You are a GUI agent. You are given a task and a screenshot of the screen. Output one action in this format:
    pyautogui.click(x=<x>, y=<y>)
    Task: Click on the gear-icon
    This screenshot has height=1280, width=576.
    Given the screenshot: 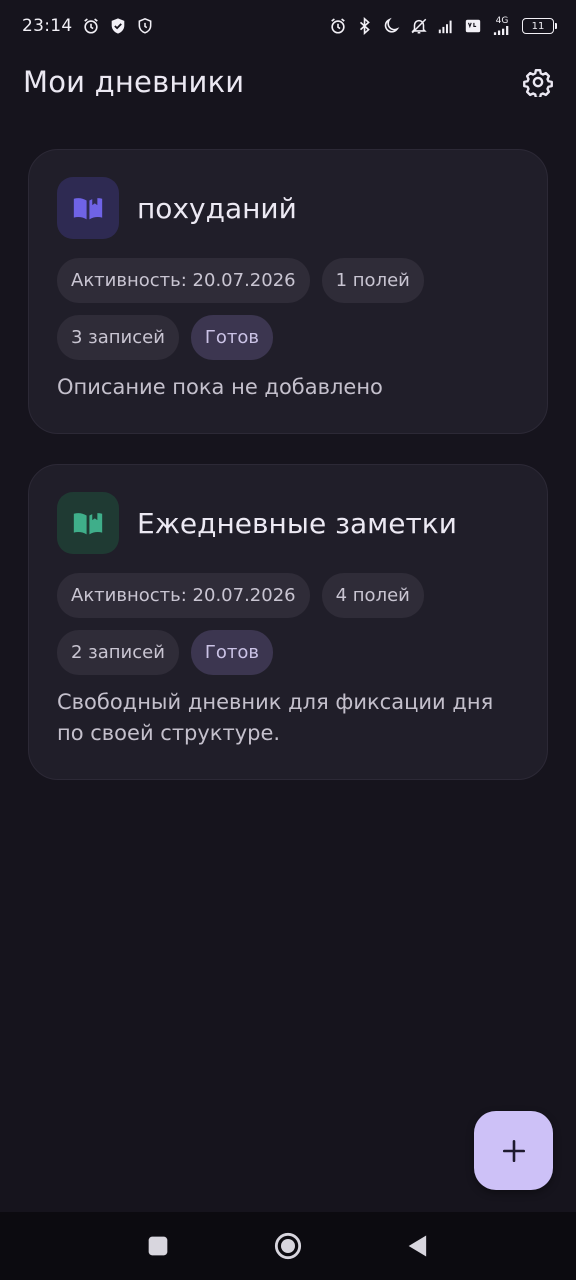 What is the action you would take?
    pyautogui.click(x=538, y=82)
    